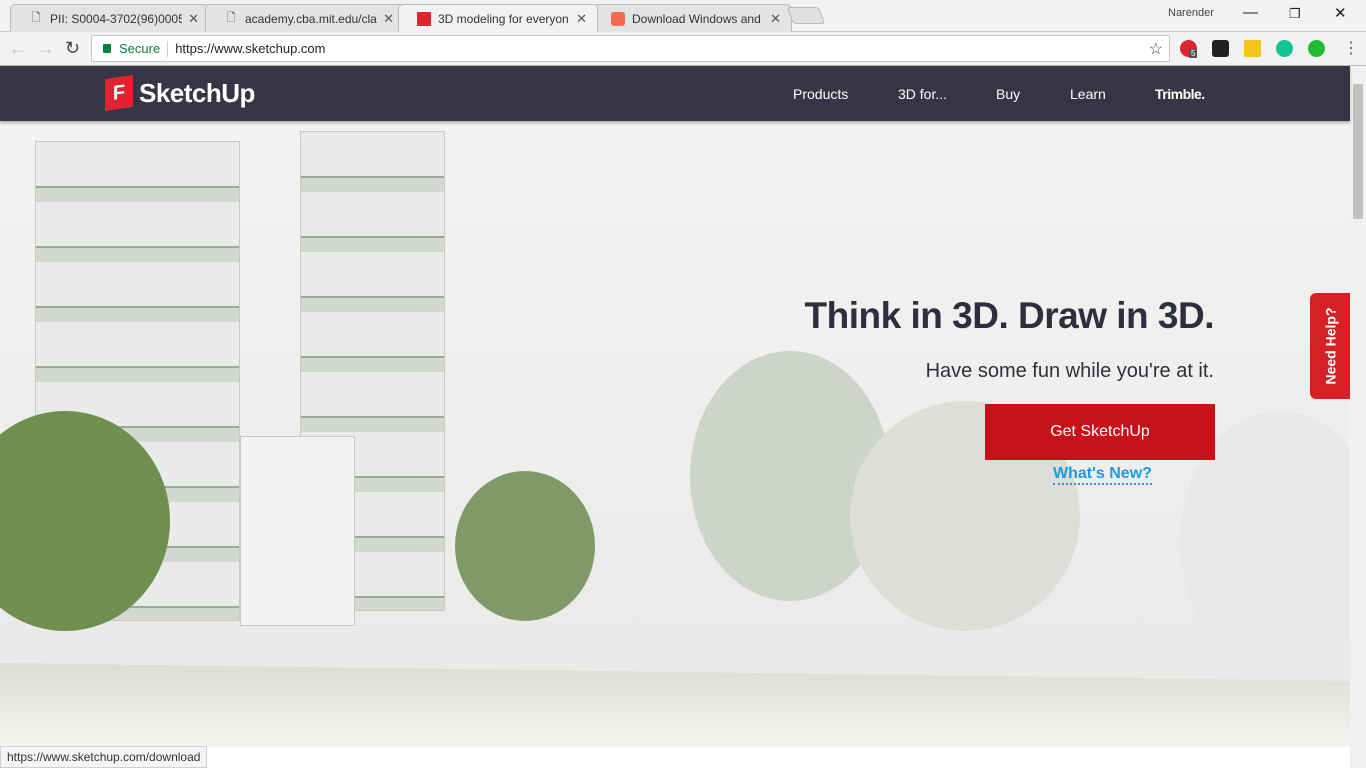 This screenshot has width=1366, height=768. I want to click on plaza-illustration, so click(675, 705).